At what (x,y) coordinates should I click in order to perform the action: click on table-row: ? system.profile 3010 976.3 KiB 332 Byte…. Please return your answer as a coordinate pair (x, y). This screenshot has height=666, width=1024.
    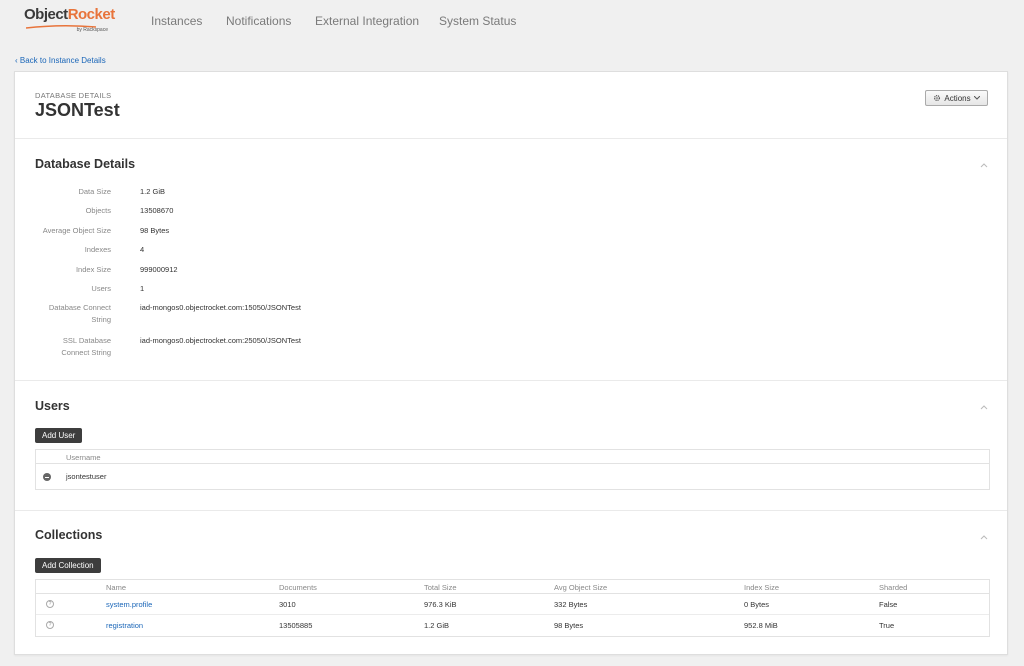
    Looking at the image, I should click on (512, 604).